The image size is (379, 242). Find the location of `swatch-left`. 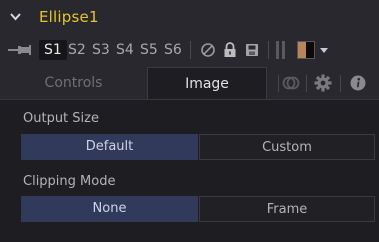

swatch-left is located at coordinates (302, 50).